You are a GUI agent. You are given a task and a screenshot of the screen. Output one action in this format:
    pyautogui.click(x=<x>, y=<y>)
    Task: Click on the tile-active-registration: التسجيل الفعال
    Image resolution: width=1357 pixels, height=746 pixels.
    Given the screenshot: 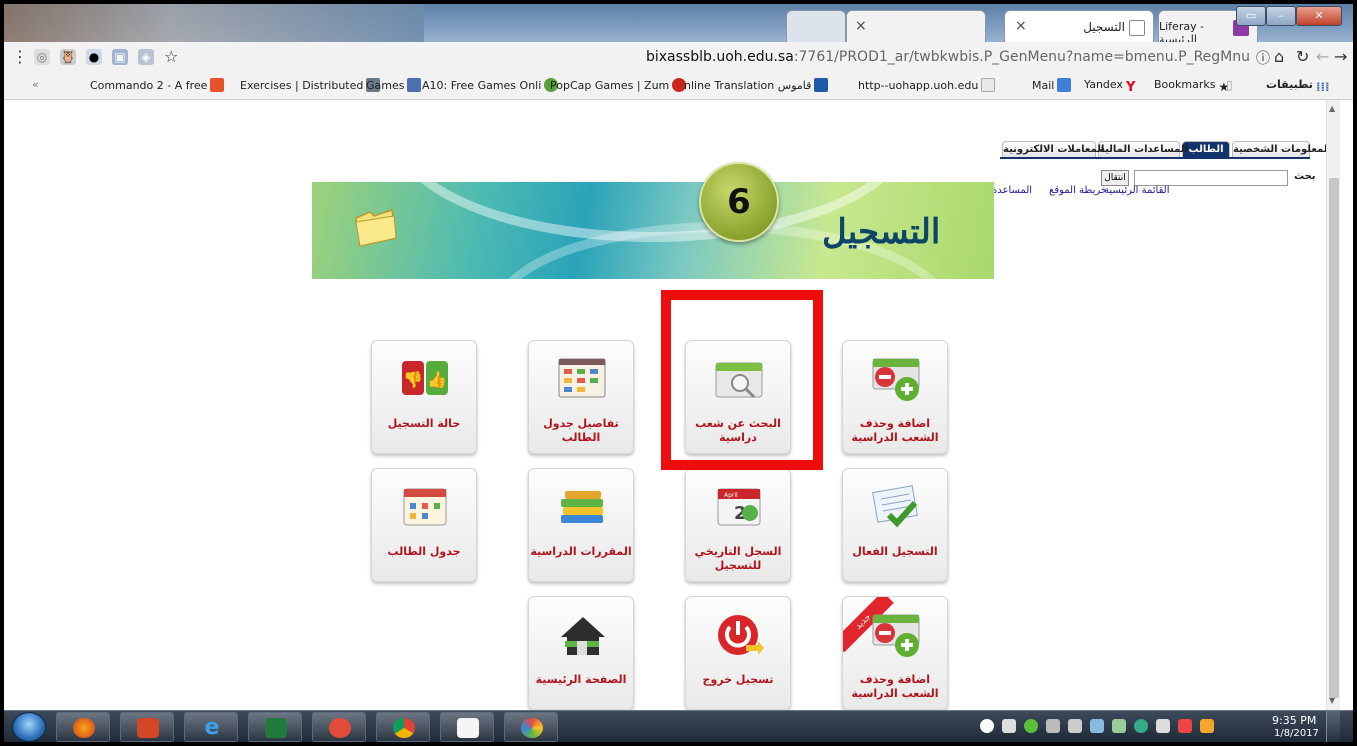 What is the action you would take?
    pyautogui.click(x=895, y=525)
    